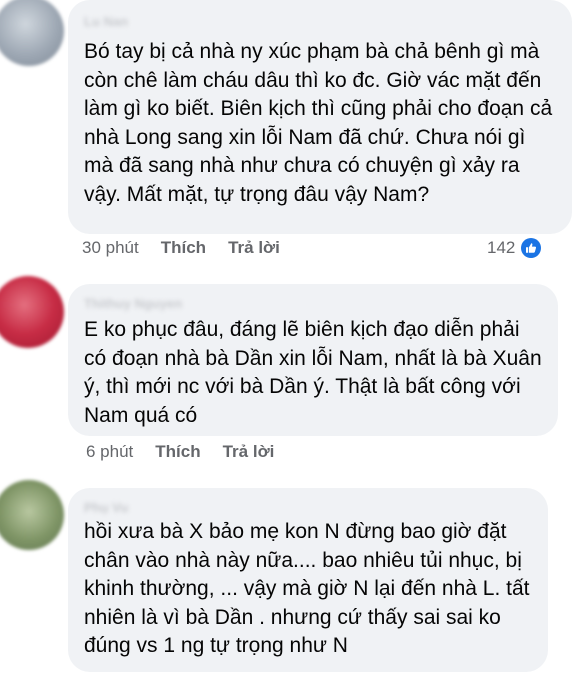 Image resolution: width=580 pixels, height=675 pixels. I want to click on comment-time: 6 phút, so click(109, 452).